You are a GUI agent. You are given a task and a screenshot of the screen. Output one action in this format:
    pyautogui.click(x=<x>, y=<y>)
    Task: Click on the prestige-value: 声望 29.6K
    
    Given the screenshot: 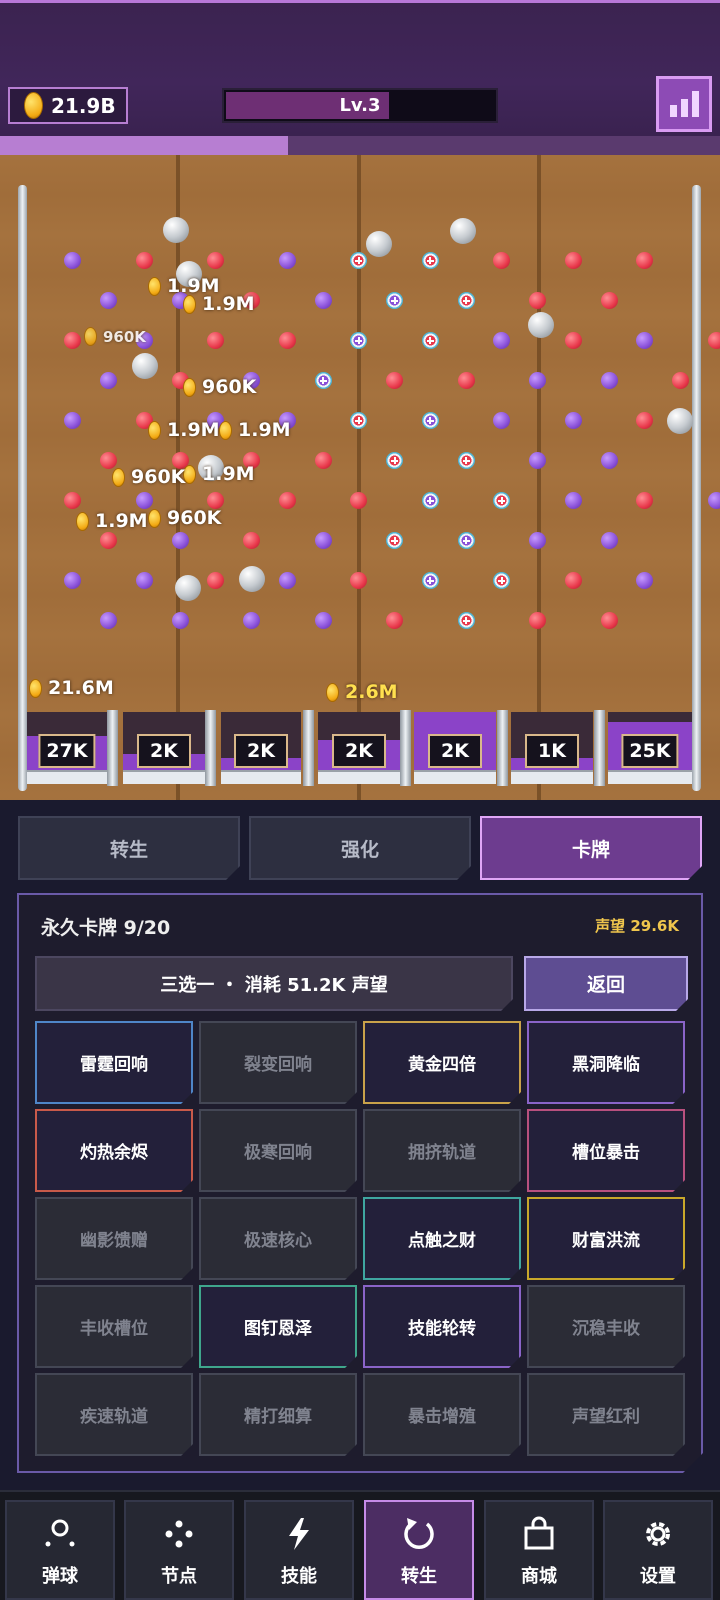 What is the action you would take?
    pyautogui.click(x=637, y=926)
    